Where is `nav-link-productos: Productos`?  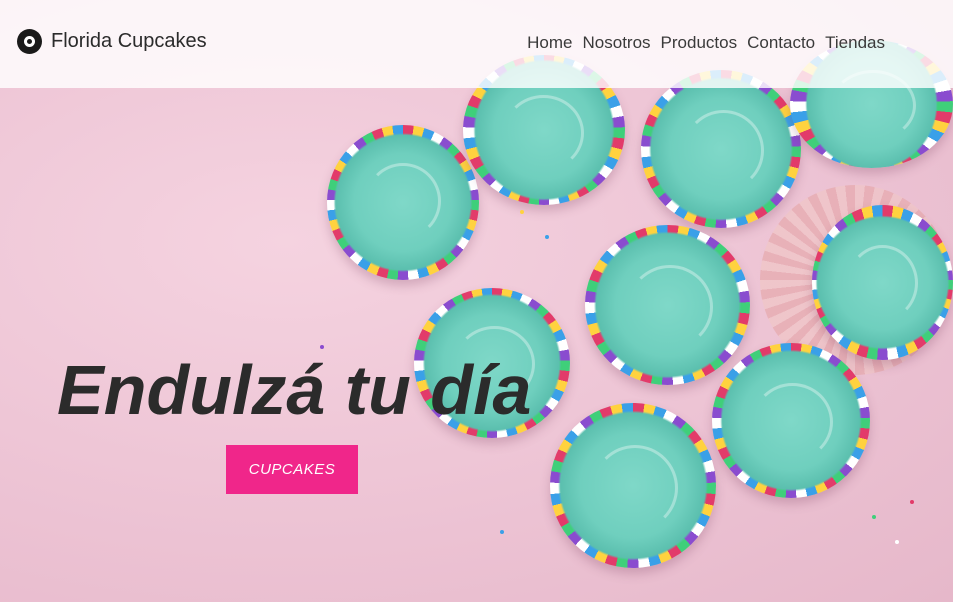
nav-link-productos: Productos is located at coordinates (699, 43).